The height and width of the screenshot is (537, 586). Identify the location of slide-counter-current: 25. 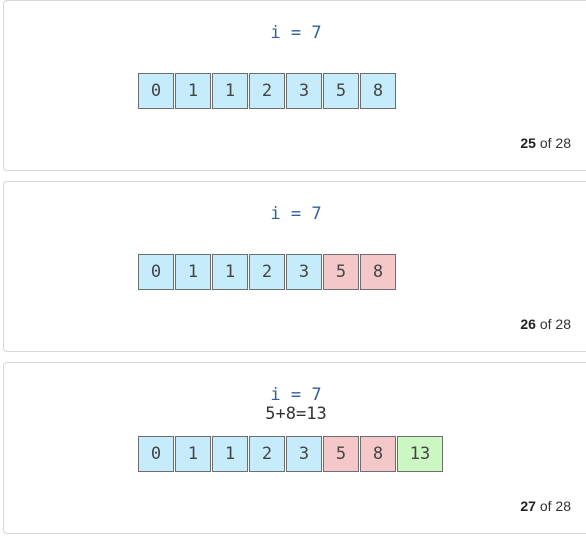
(528, 143).